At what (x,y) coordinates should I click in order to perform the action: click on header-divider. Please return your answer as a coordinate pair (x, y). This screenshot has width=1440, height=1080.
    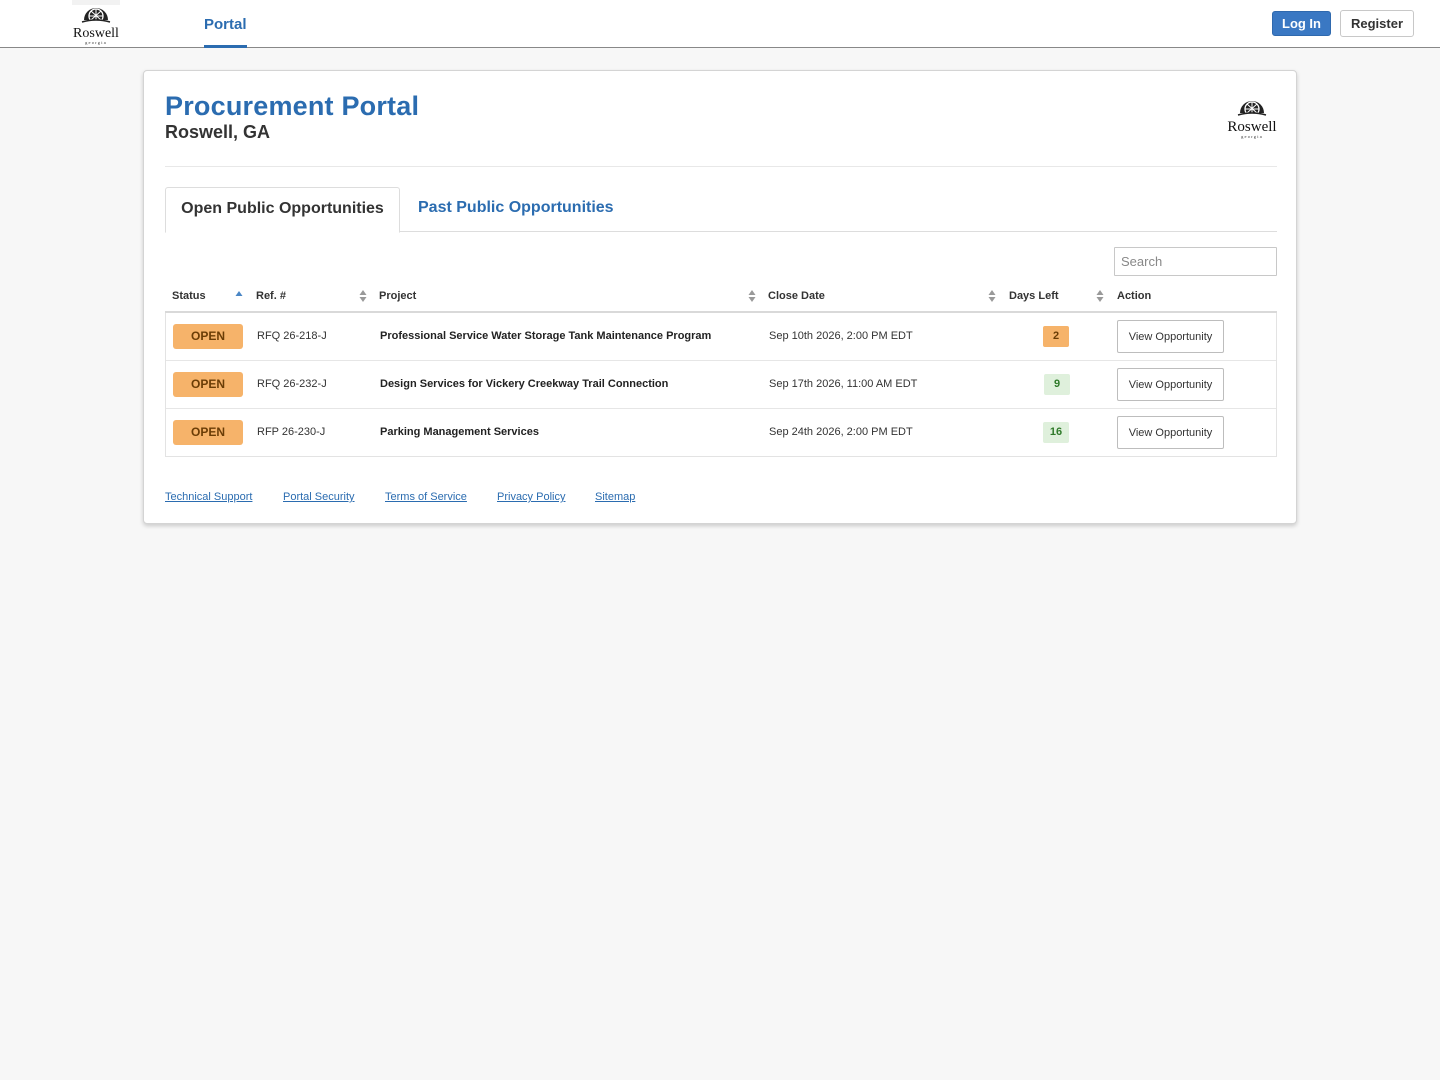
    Looking at the image, I should click on (721, 166).